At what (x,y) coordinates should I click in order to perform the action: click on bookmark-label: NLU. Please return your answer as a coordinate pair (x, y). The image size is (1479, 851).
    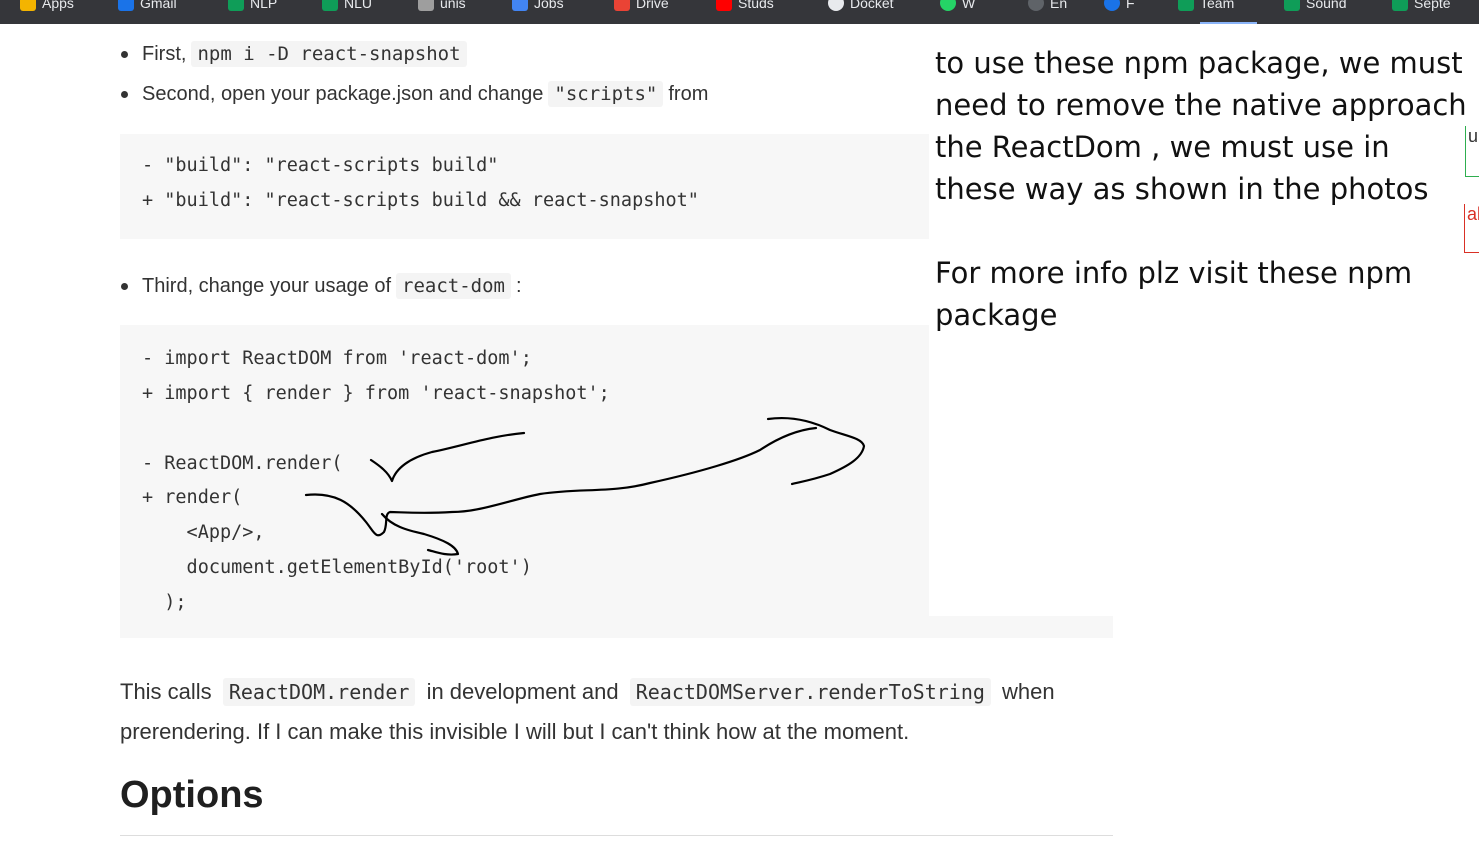
    Looking at the image, I should click on (358, 5).